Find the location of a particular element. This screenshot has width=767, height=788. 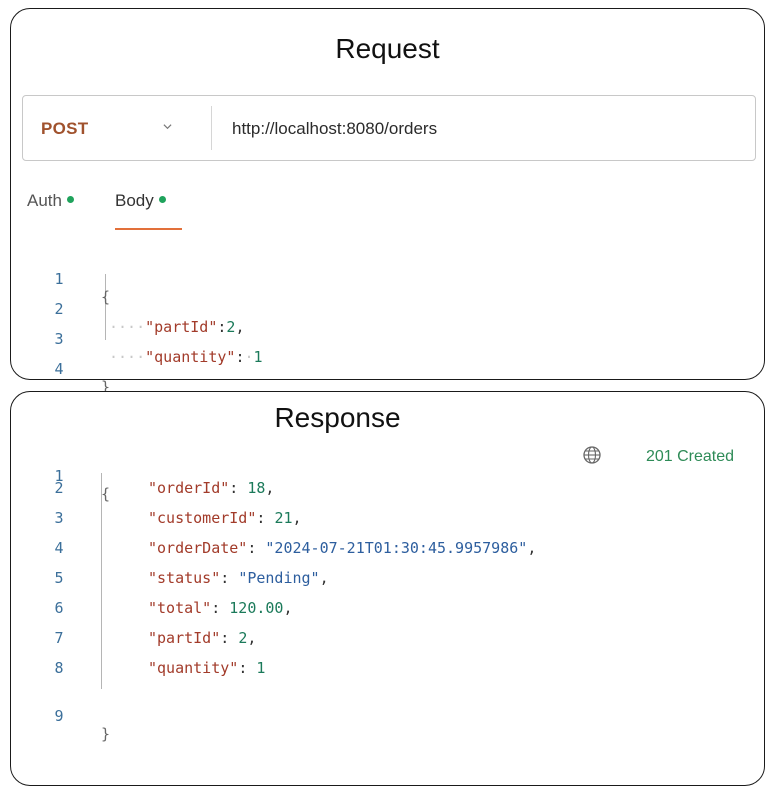

tab-auth-indicator is located at coordinates (70, 200).